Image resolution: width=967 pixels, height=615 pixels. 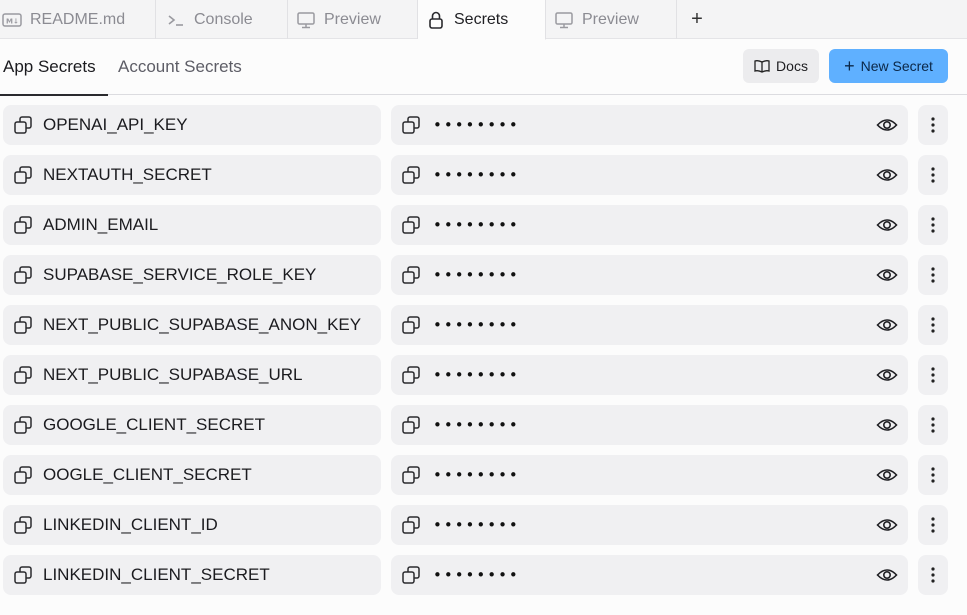 I want to click on tab-secrets: Secrets, so click(x=482, y=20).